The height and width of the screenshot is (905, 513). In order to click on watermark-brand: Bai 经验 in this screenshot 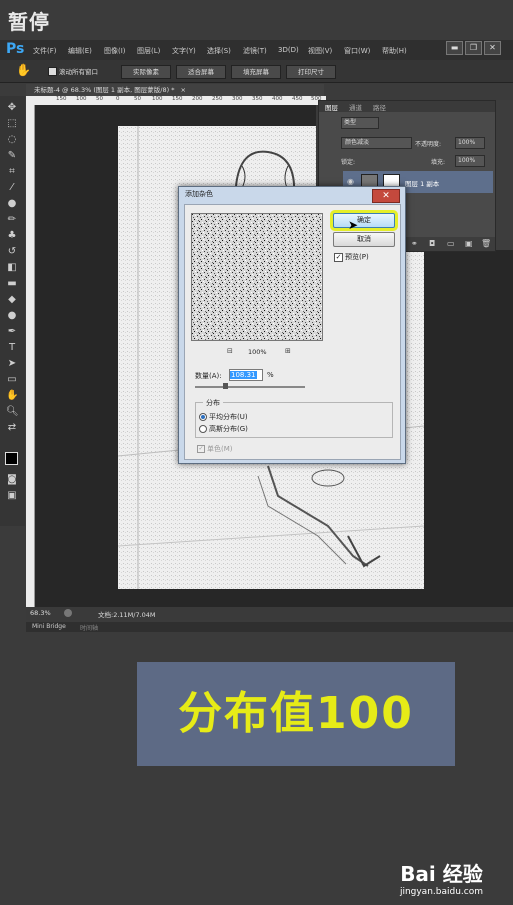, I will do `click(441, 874)`.